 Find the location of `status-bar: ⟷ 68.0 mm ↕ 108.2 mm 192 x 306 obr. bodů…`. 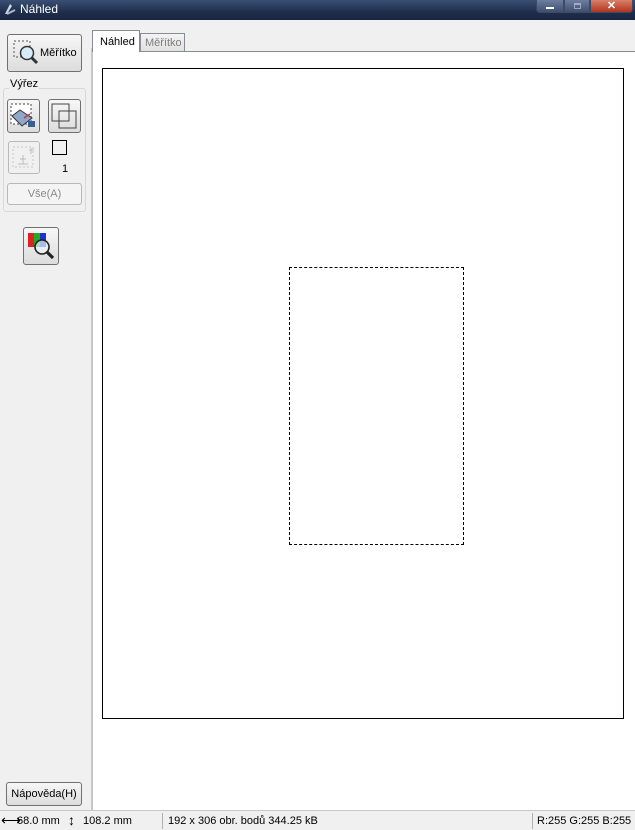

status-bar: ⟷ 68.0 mm ↕ 108.2 mm 192 x 306 obr. bodů… is located at coordinates (317, 820).